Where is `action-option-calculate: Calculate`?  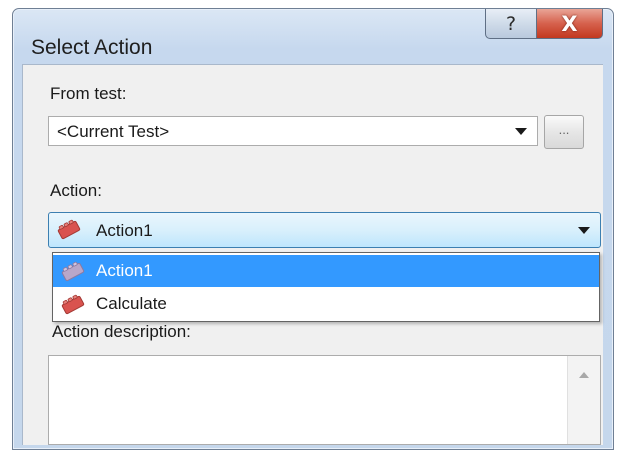 action-option-calculate: Calculate is located at coordinates (326, 304).